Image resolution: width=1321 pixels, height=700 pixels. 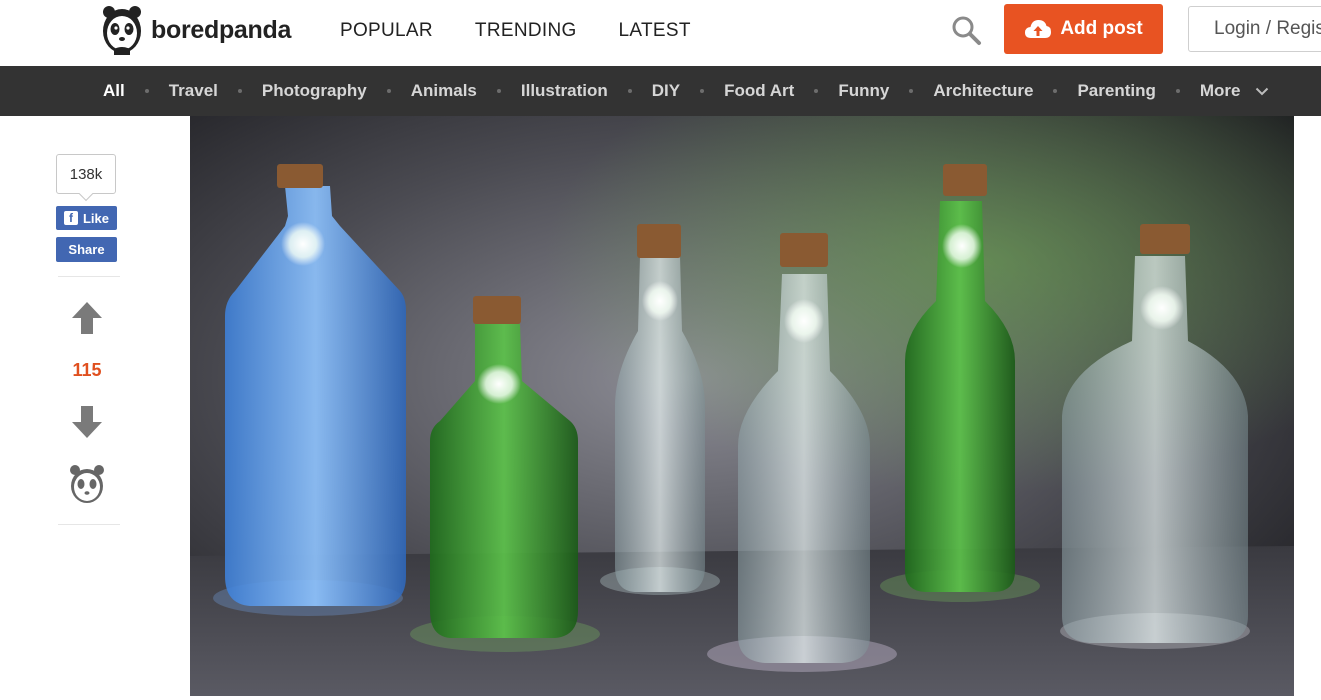 I want to click on nav-popular: POPULAR, so click(x=386, y=31).